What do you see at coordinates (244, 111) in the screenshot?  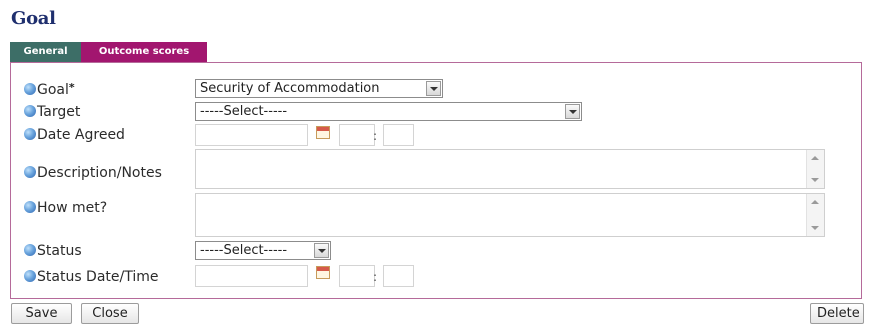 I see `target-select-value: -----Select-----` at bounding box center [244, 111].